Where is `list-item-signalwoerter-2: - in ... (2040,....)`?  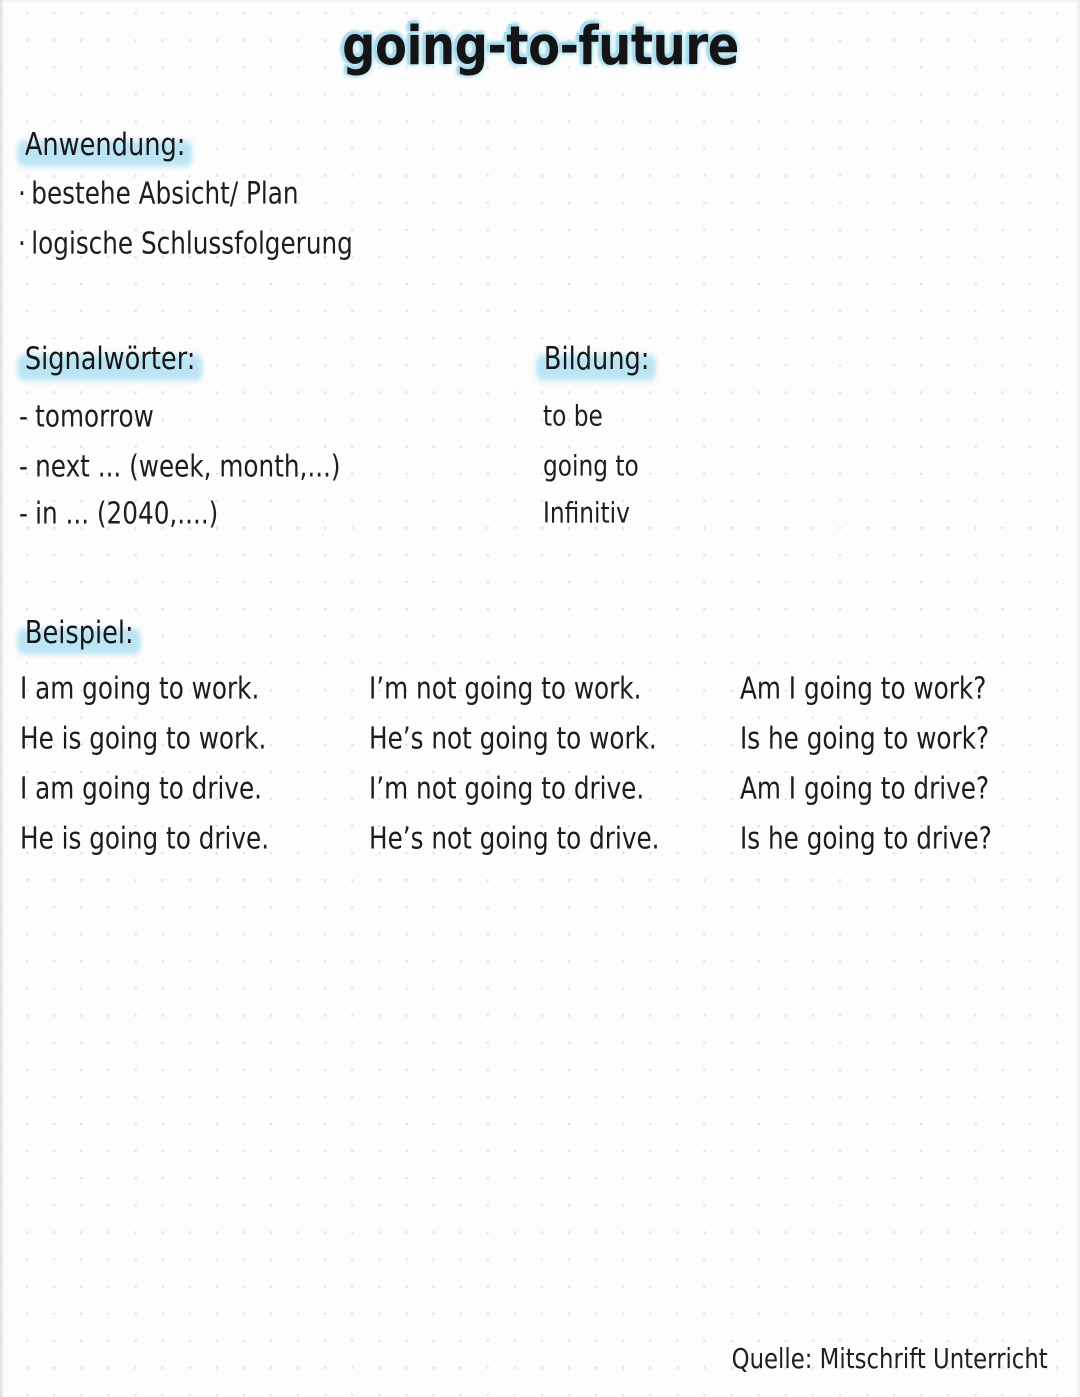
list-item-signalwoerter-2: - in ... (2040,....) is located at coordinates (118, 514).